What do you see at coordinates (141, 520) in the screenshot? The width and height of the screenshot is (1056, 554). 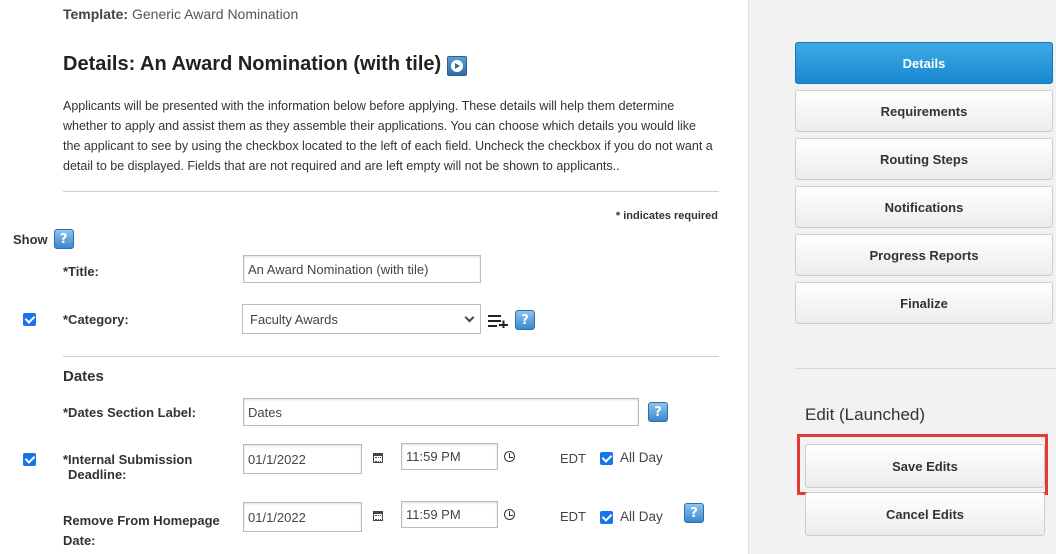 I see `remove-homepage-label-line1: Remove From Homepage` at bounding box center [141, 520].